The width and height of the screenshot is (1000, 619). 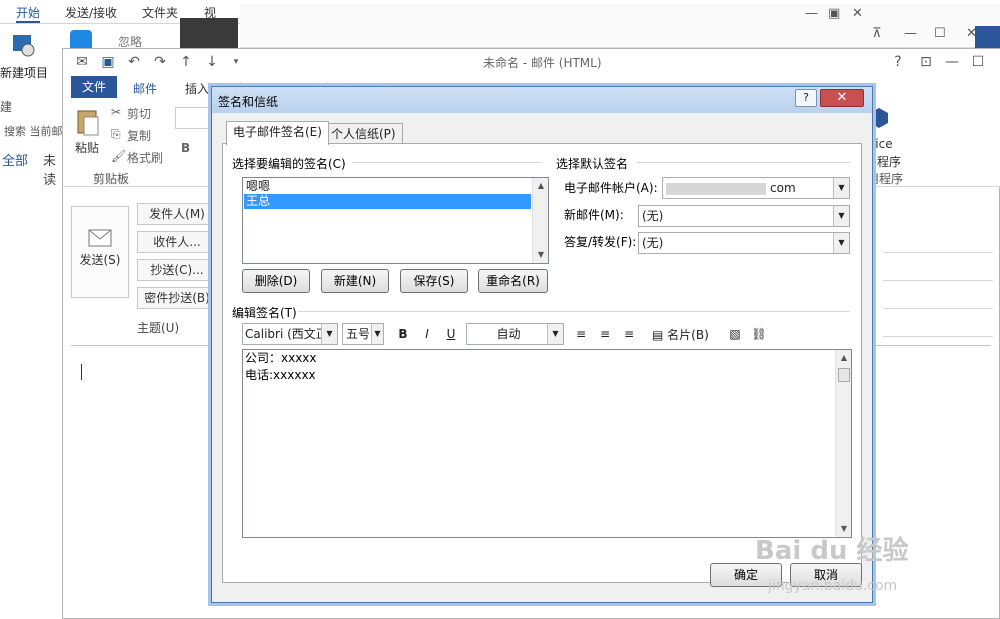 I want to click on compose-title: 未命名 - 邮件 (HTML), so click(x=542, y=63).